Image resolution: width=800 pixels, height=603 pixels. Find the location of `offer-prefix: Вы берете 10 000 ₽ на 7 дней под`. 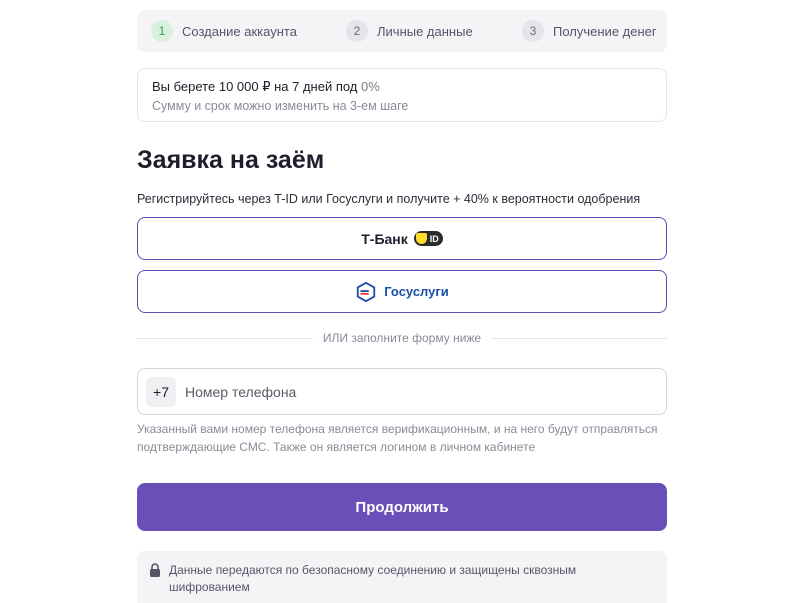

offer-prefix: Вы берете 10 000 ₽ на 7 дней под is located at coordinates (257, 86).